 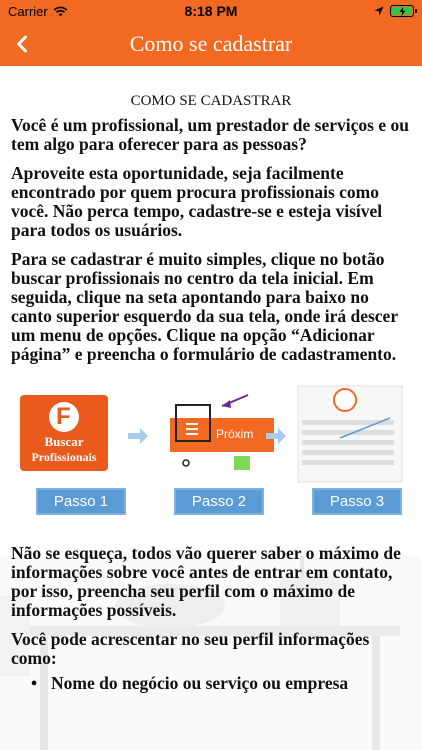 I want to click on page-title: Como se cadastrar, so click(x=211, y=43).